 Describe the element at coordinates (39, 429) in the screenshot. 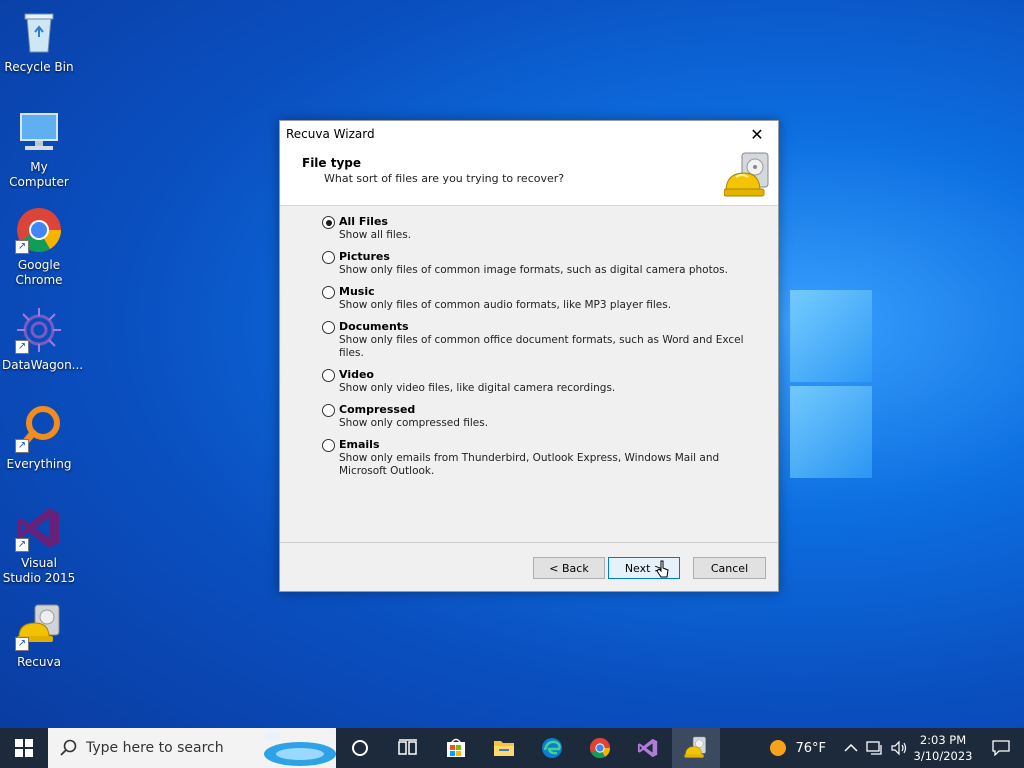

I see `everything-search-icon: ↗` at that location.